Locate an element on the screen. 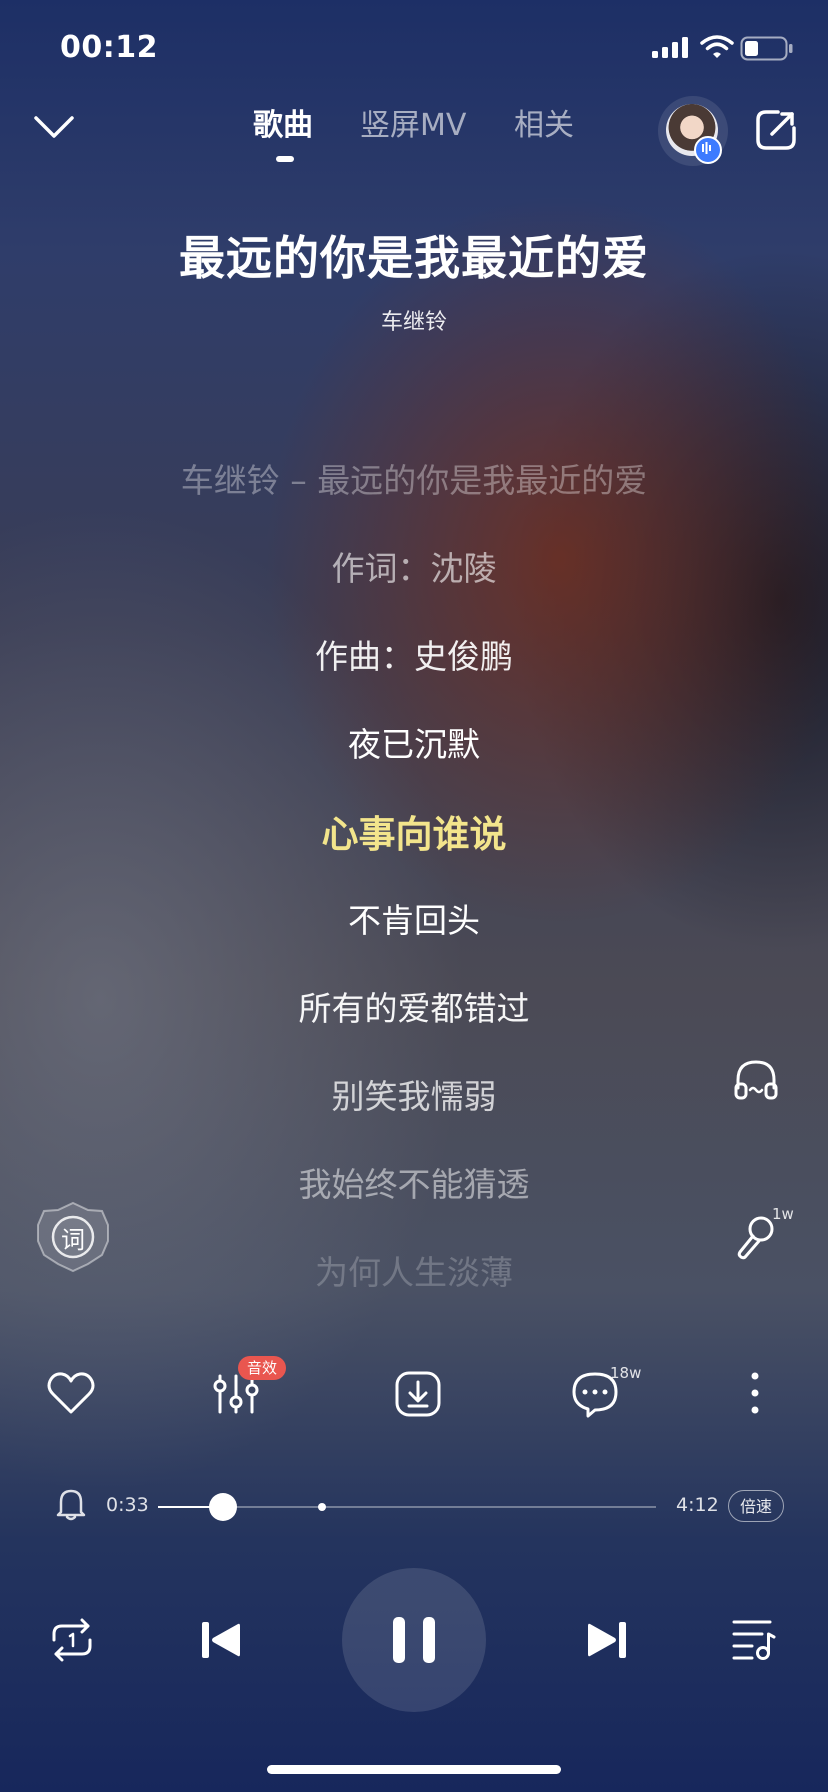 This screenshot has width=828, height=1792. playlist-icon is located at coordinates (754, 1641).